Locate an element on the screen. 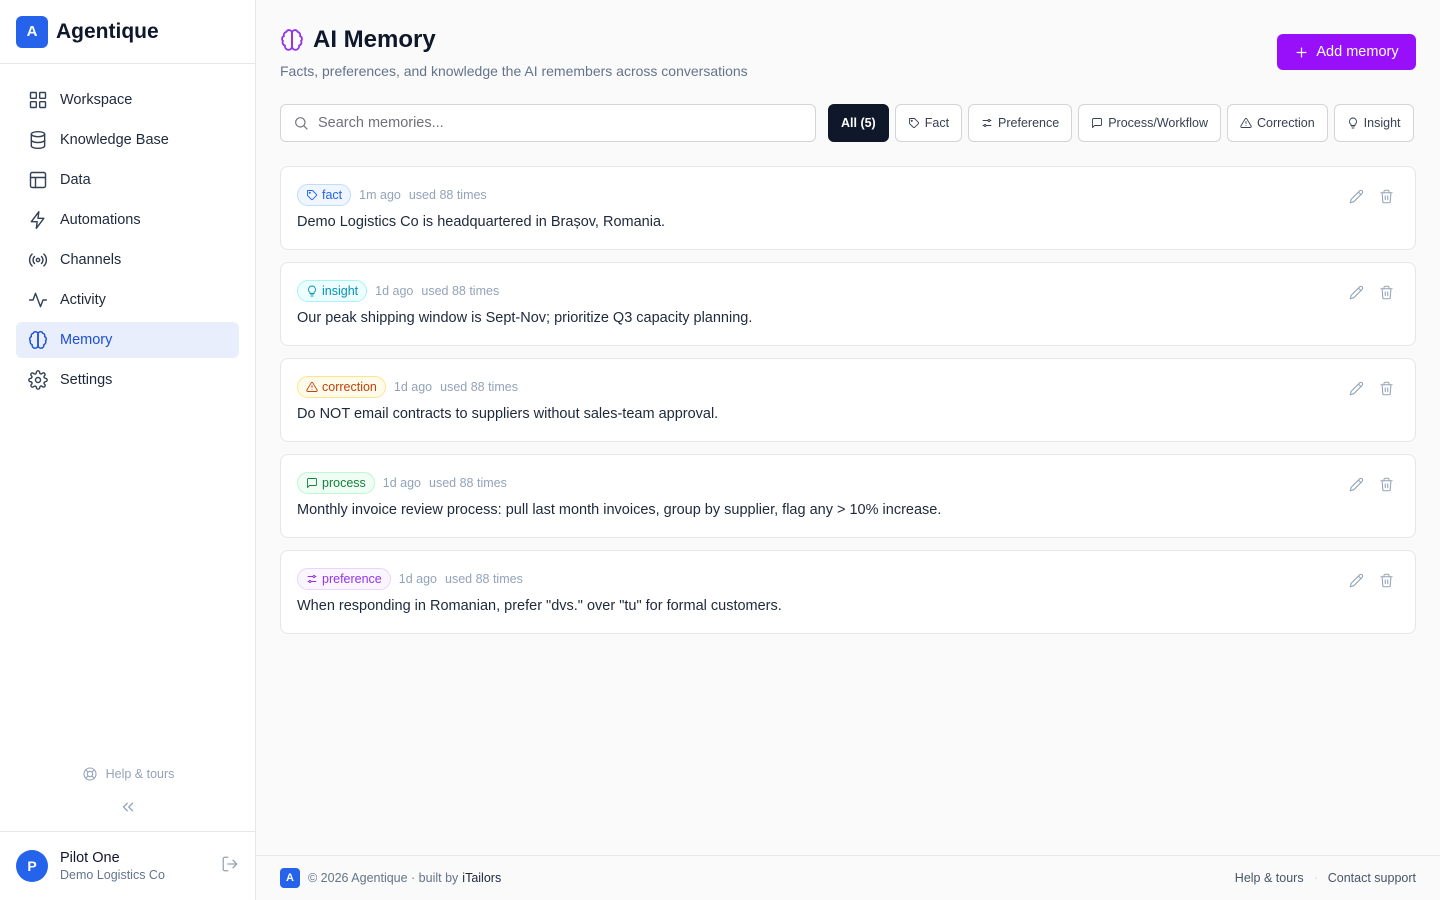  brand-name: Agentique is located at coordinates (107, 32).